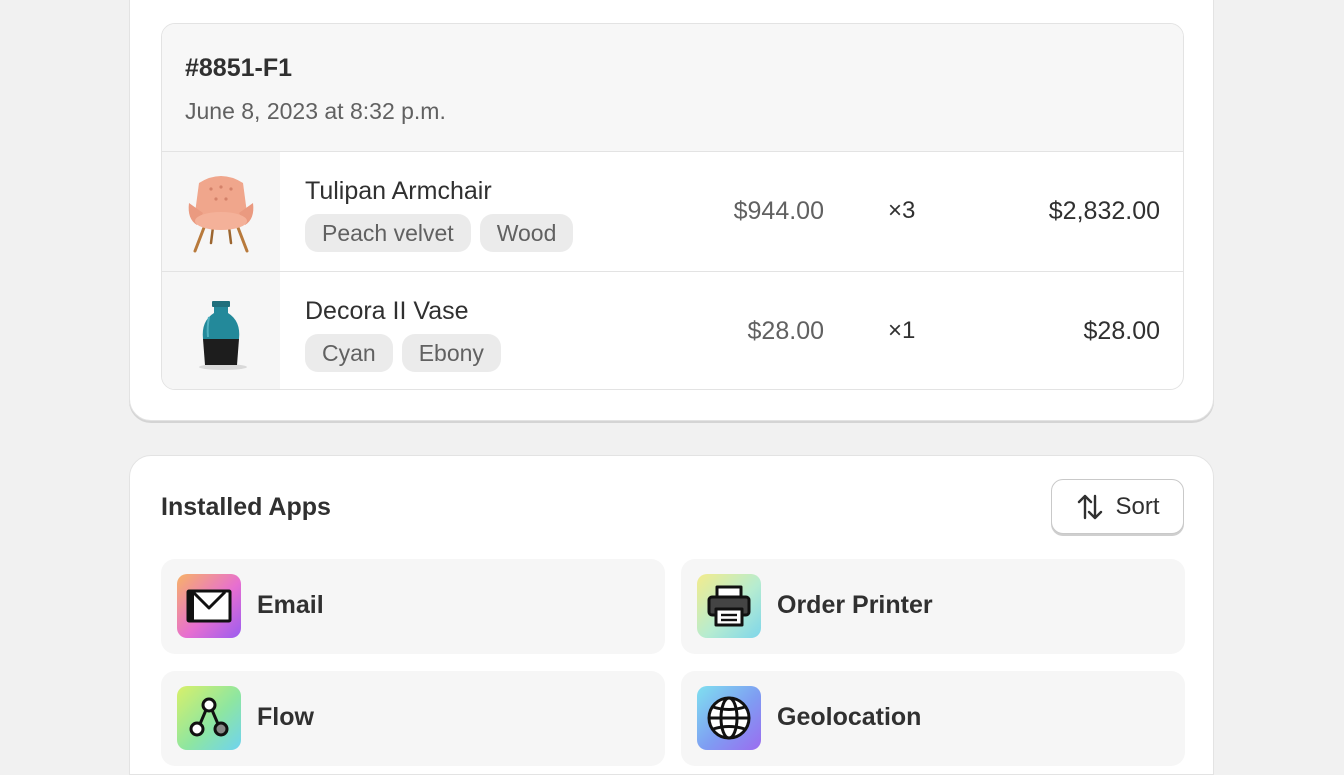 Image resolution: width=1344 pixels, height=775 pixels. What do you see at coordinates (902, 330) in the screenshot?
I see `quantity: ×1` at bounding box center [902, 330].